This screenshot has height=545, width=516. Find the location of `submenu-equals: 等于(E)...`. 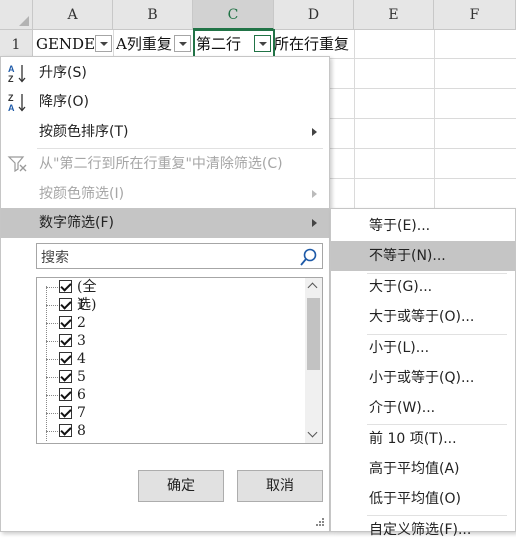

submenu-equals: 等于(E)... is located at coordinates (423, 226).